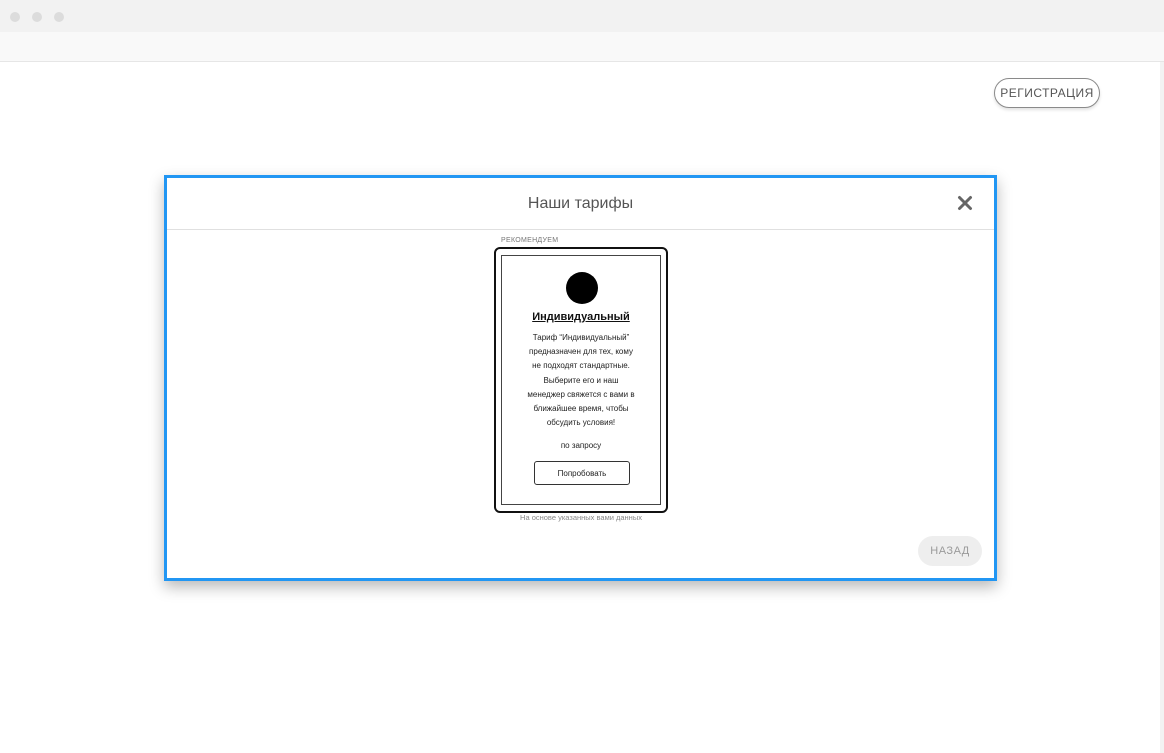 Image resolution: width=1164 pixels, height=753 pixels. Describe the element at coordinates (581, 517) in the screenshot. I see `basis-note: На основе указанных вами данных` at that location.